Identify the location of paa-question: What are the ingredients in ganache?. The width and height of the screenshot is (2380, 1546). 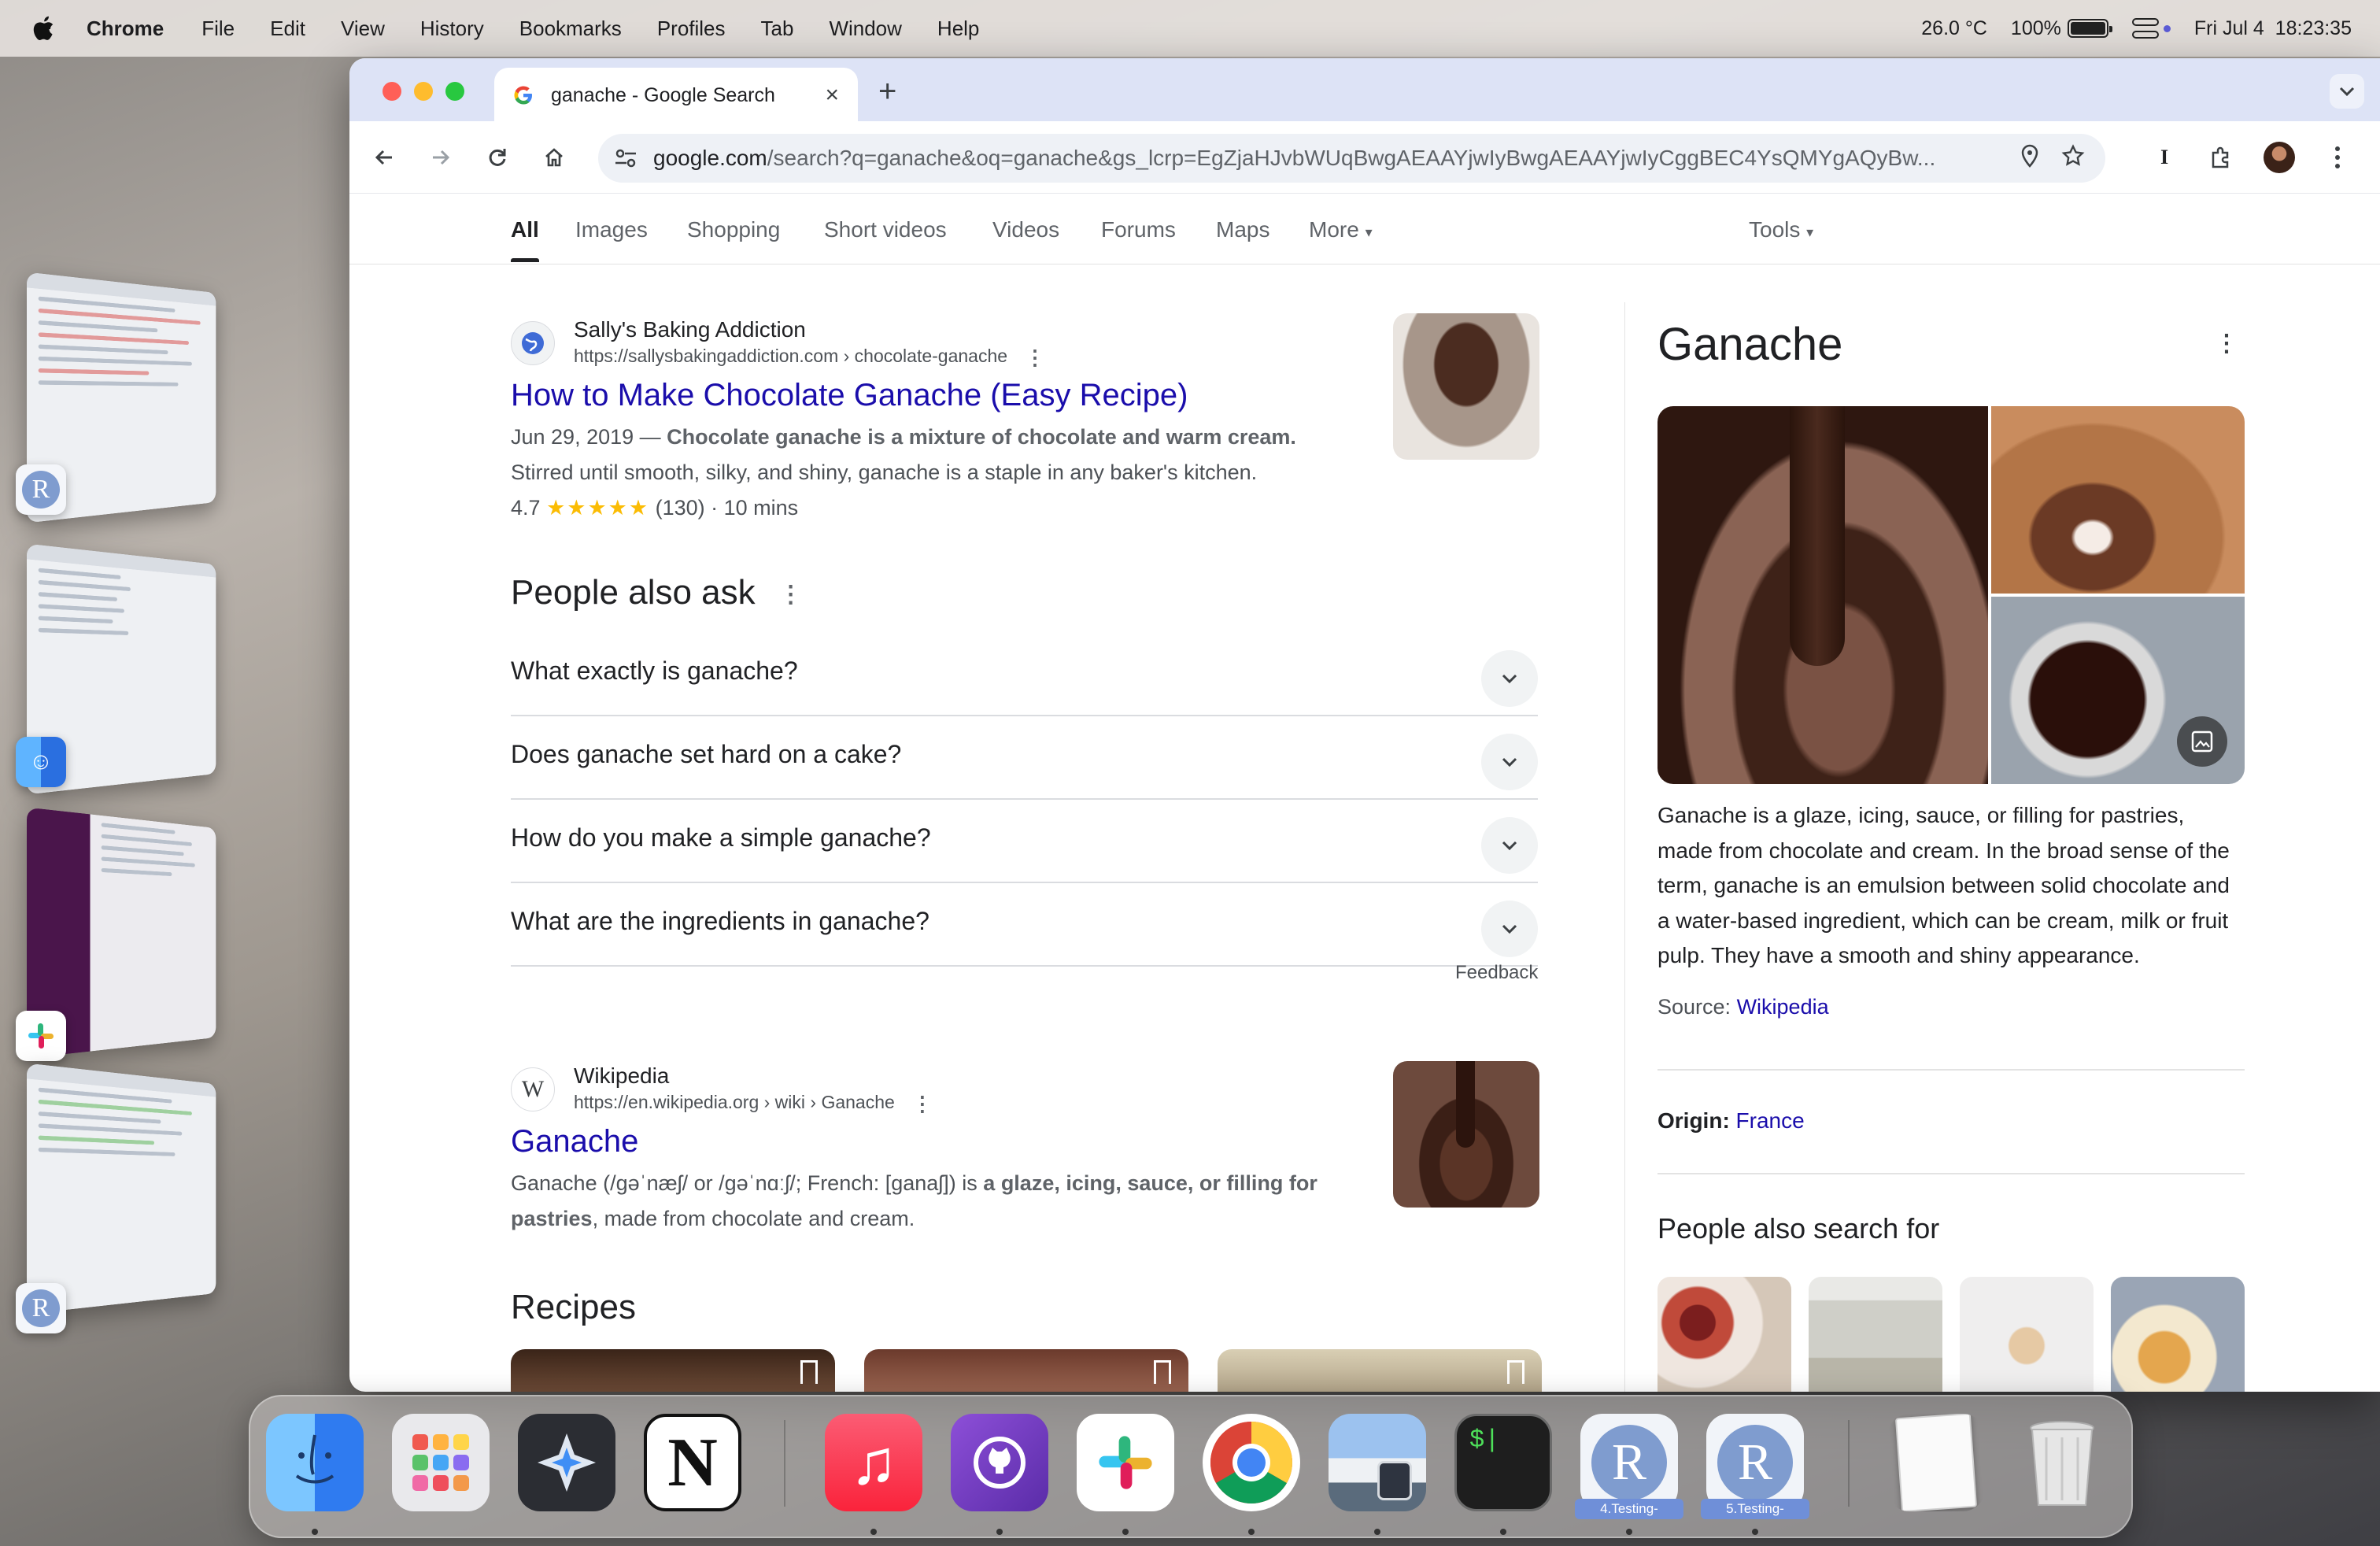
(1024, 925).